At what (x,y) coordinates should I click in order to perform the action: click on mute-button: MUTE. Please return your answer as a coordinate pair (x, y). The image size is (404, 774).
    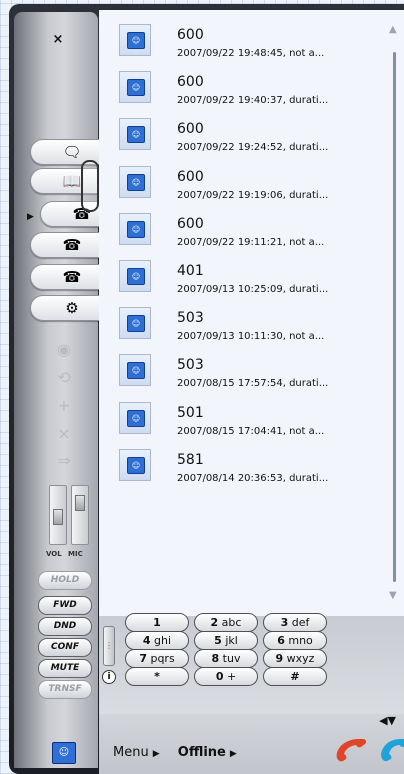
    Looking at the image, I should click on (65, 668).